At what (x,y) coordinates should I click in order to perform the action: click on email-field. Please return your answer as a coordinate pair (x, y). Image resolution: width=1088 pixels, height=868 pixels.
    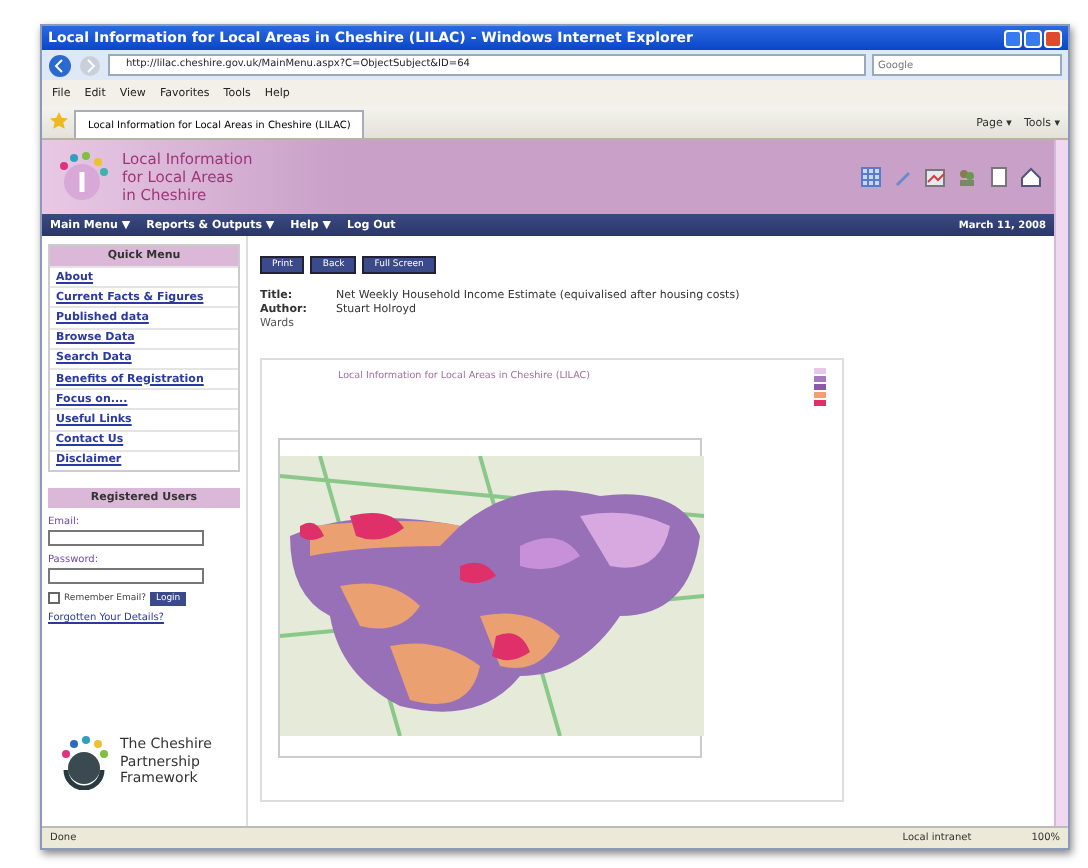
    Looking at the image, I should click on (126, 537).